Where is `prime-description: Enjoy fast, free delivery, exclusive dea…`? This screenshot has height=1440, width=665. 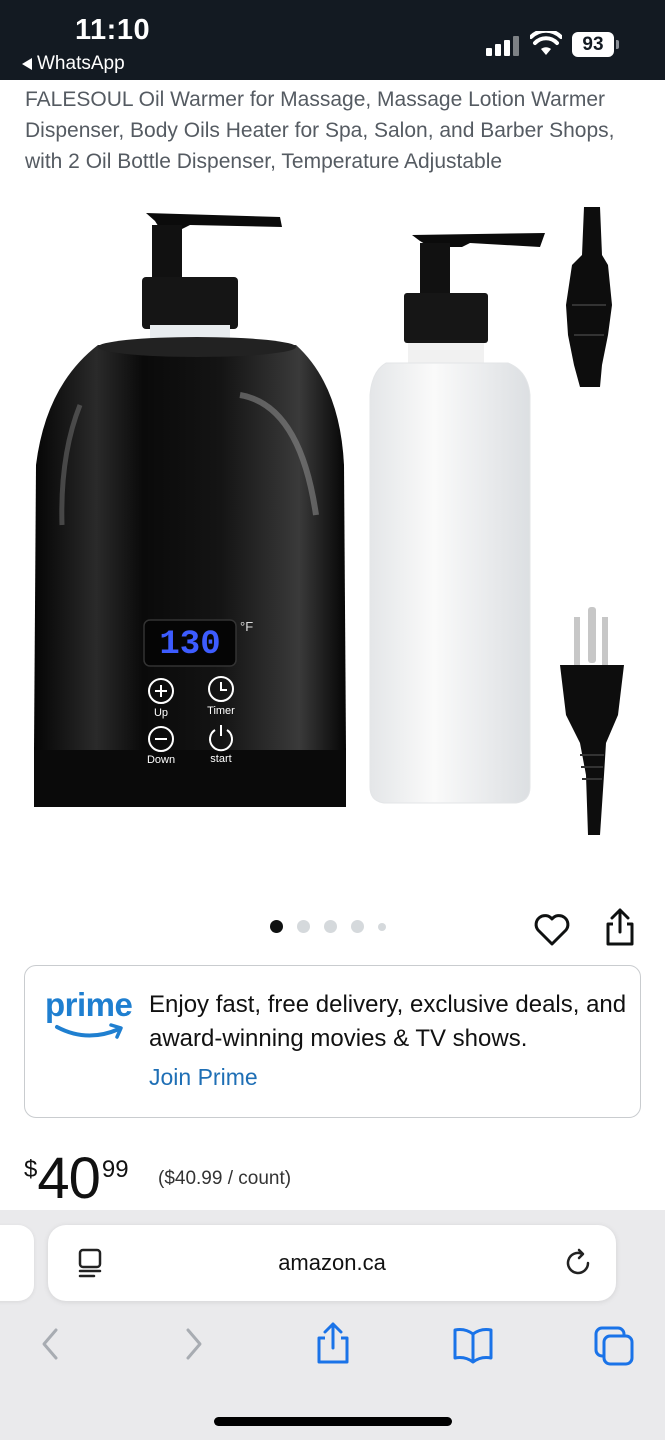 prime-description: Enjoy fast, free delivery, exclusive dea… is located at coordinates (388, 1021).